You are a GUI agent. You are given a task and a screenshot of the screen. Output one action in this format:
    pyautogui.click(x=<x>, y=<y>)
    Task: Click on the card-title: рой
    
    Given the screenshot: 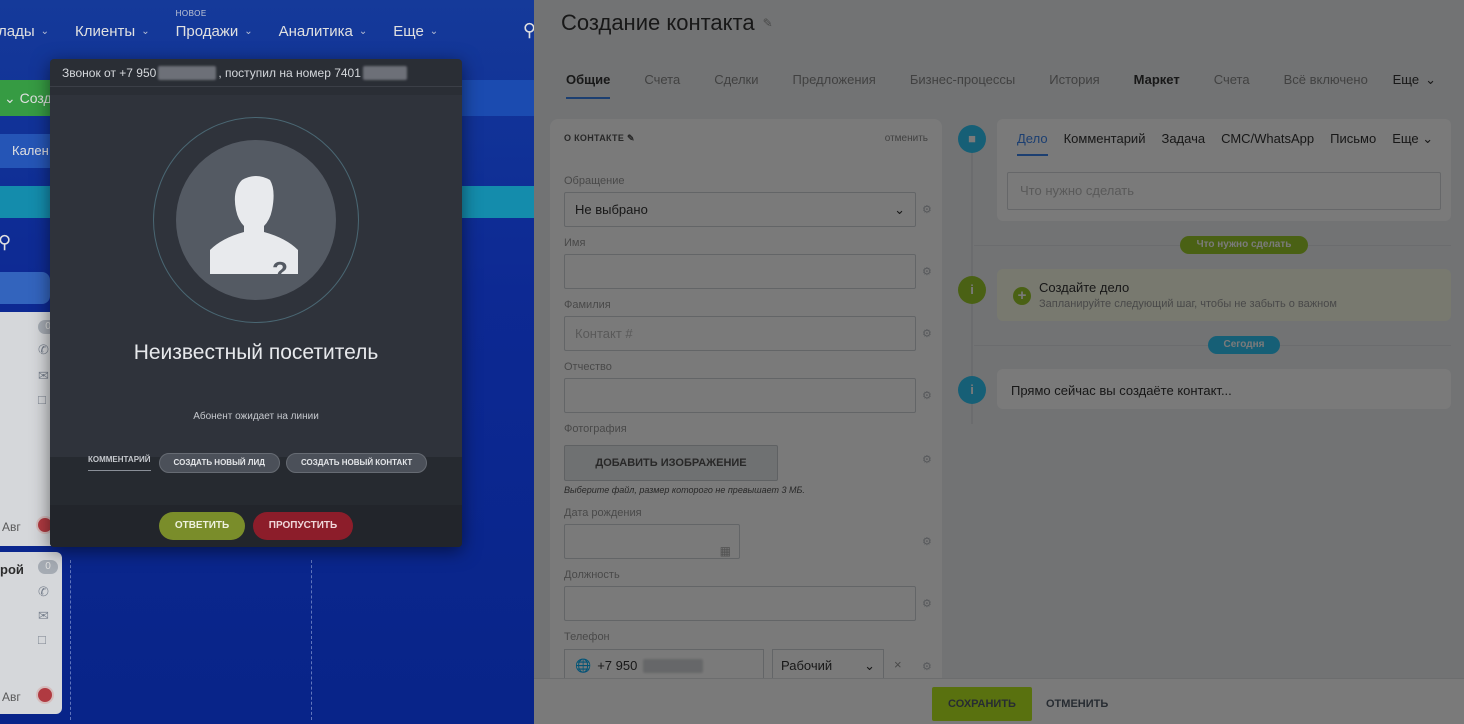 What is the action you would take?
    pyautogui.click(x=12, y=569)
    